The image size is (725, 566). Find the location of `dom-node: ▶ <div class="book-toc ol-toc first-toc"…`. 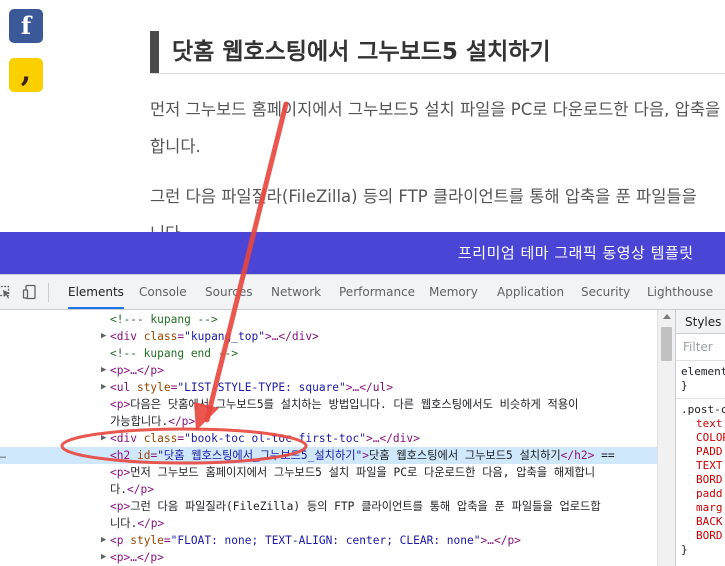

dom-node: ▶ <div class="book-toc ol-toc first-toc"… is located at coordinates (328, 438).